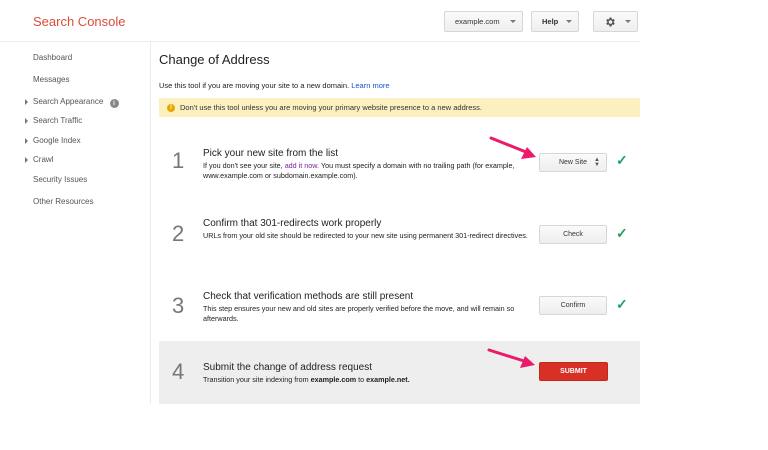 The height and width of the screenshot is (450, 768). I want to click on step-desc-text: Transition your site indexing from, so click(256, 379).